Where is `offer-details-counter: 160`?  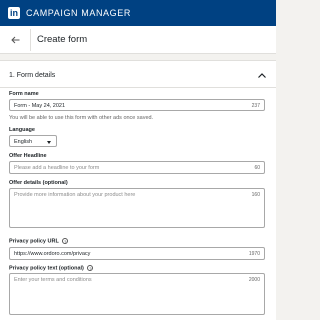 offer-details-counter: 160 is located at coordinates (255, 195).